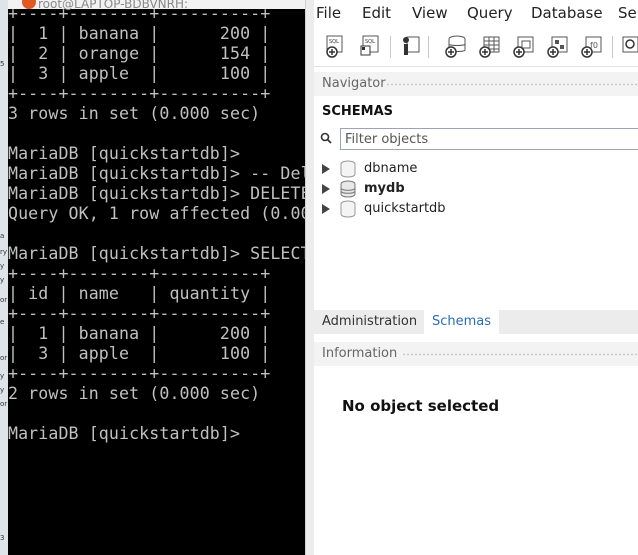  I want to click on terminal-line: MariaDB [quickstartdb]> DELETE, so click(156, 193).